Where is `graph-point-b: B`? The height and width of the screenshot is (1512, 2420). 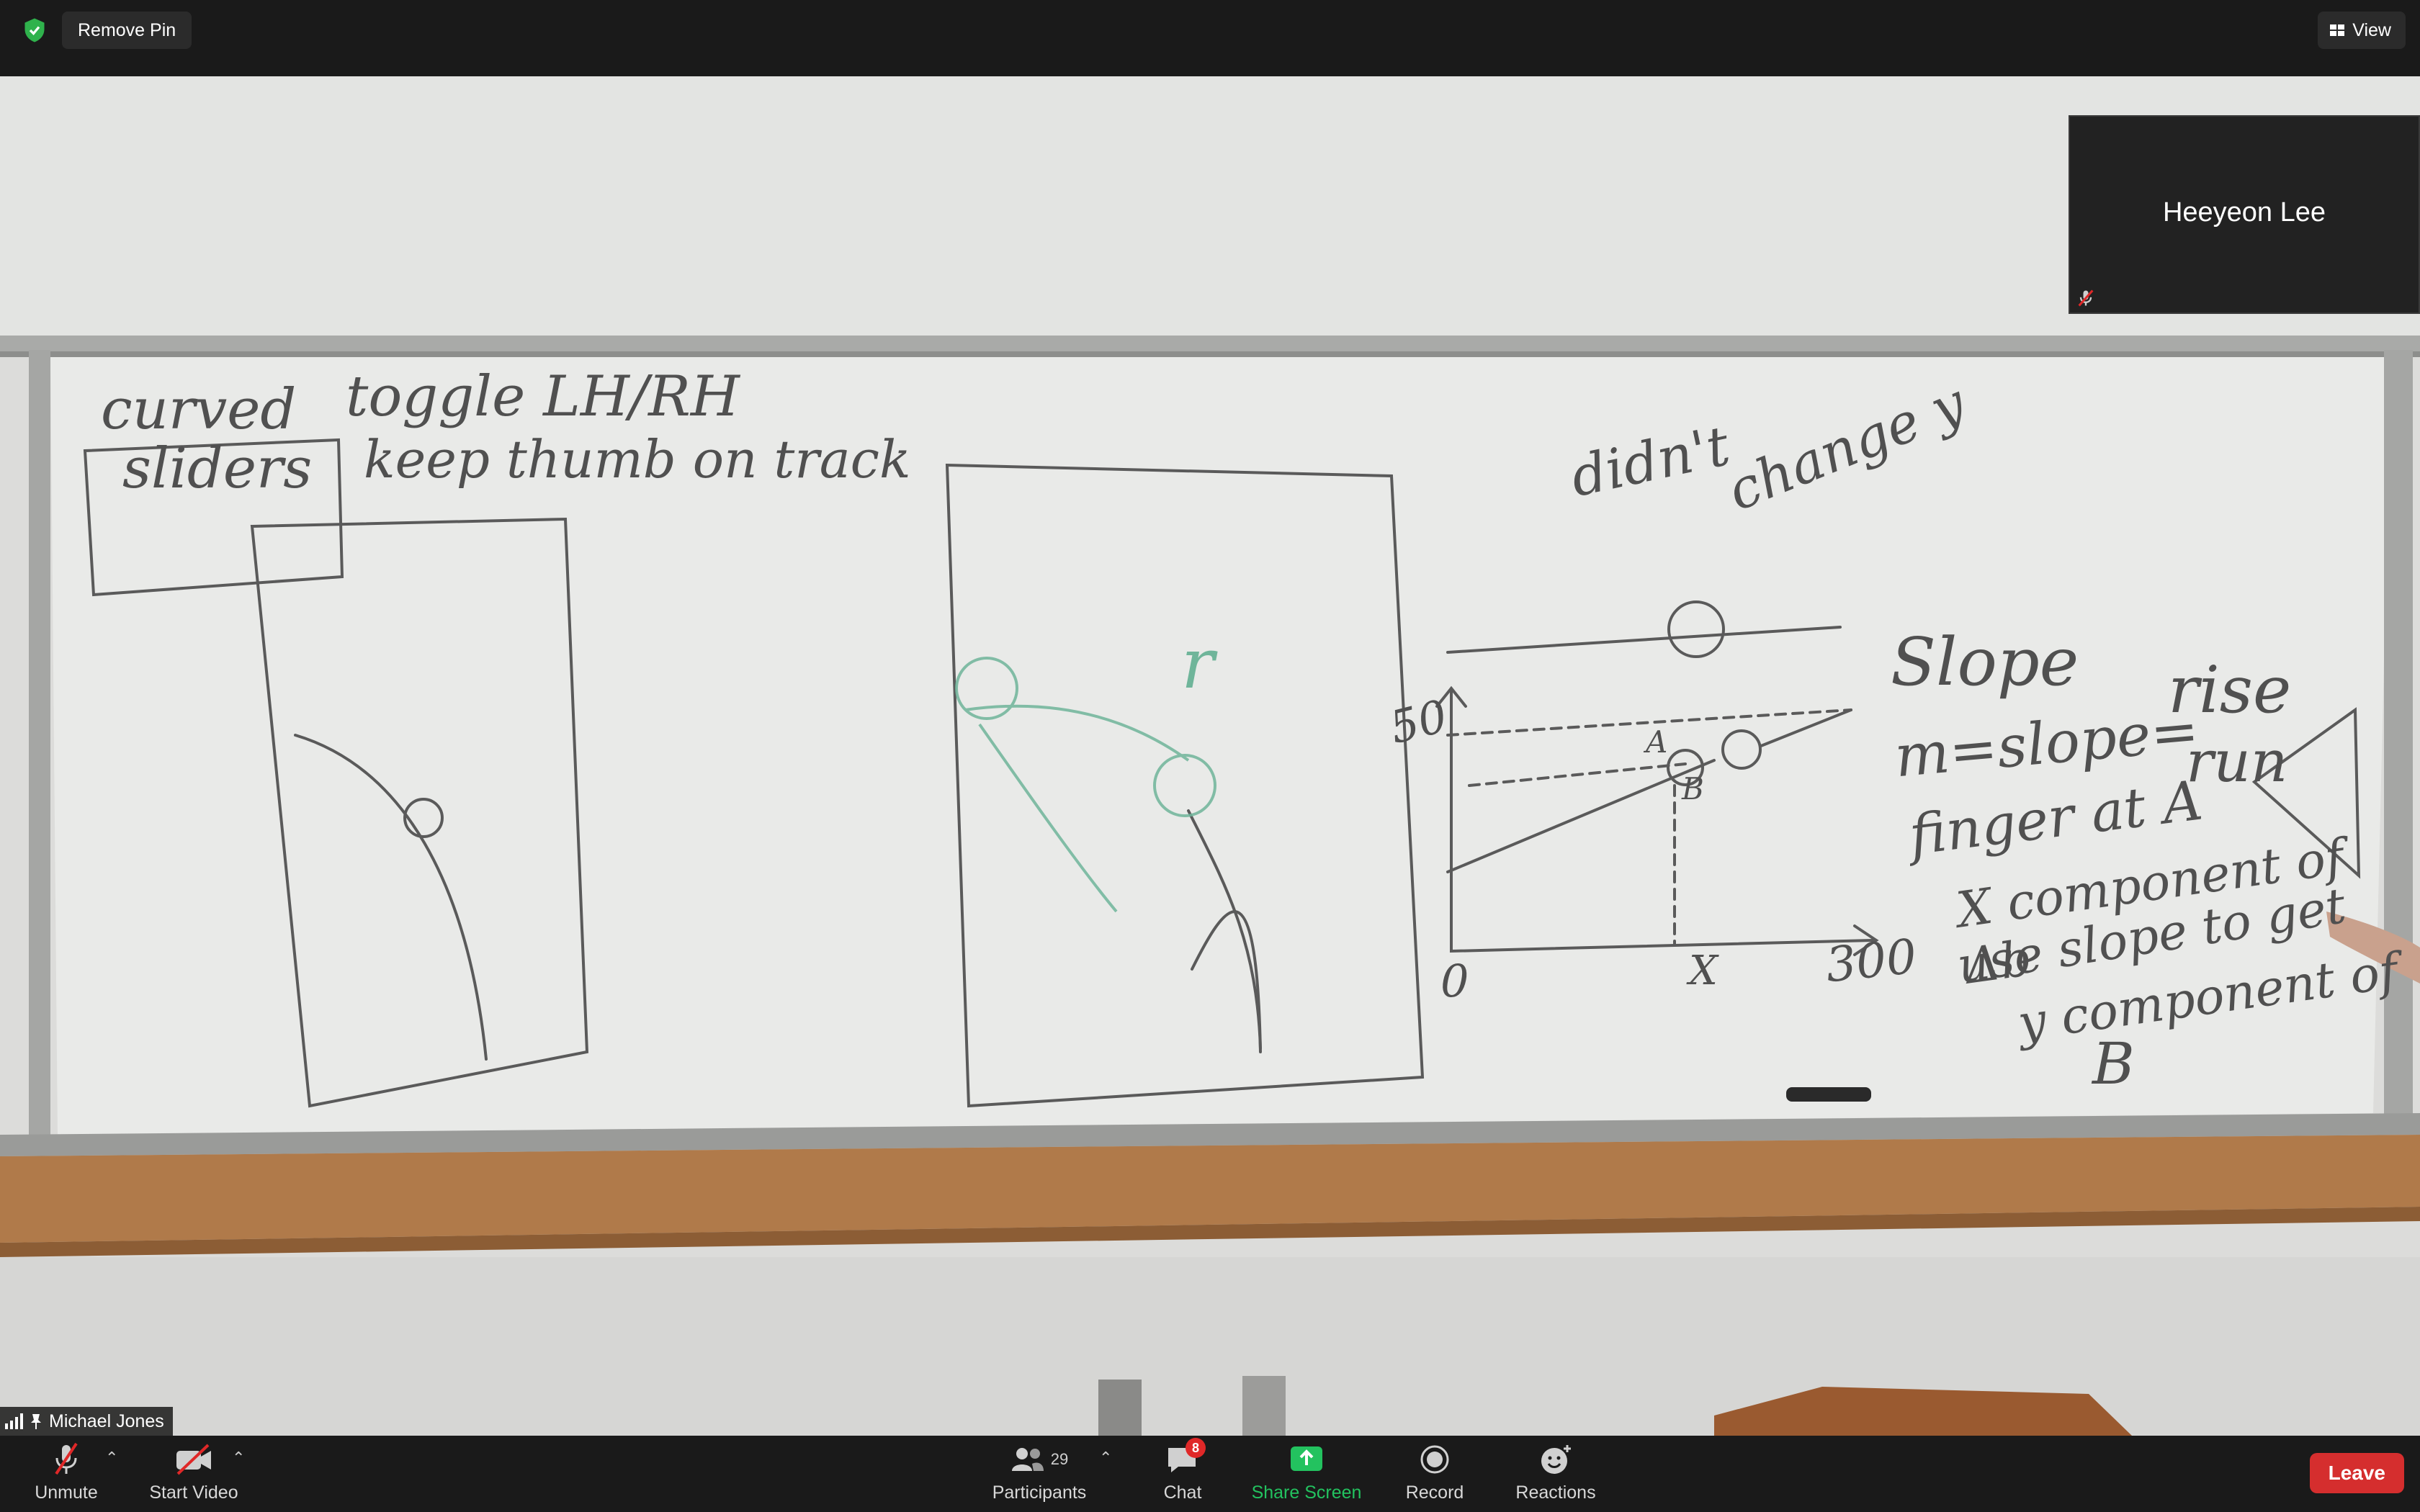
graph-point-b: B is located at coordinates (1693, 788).